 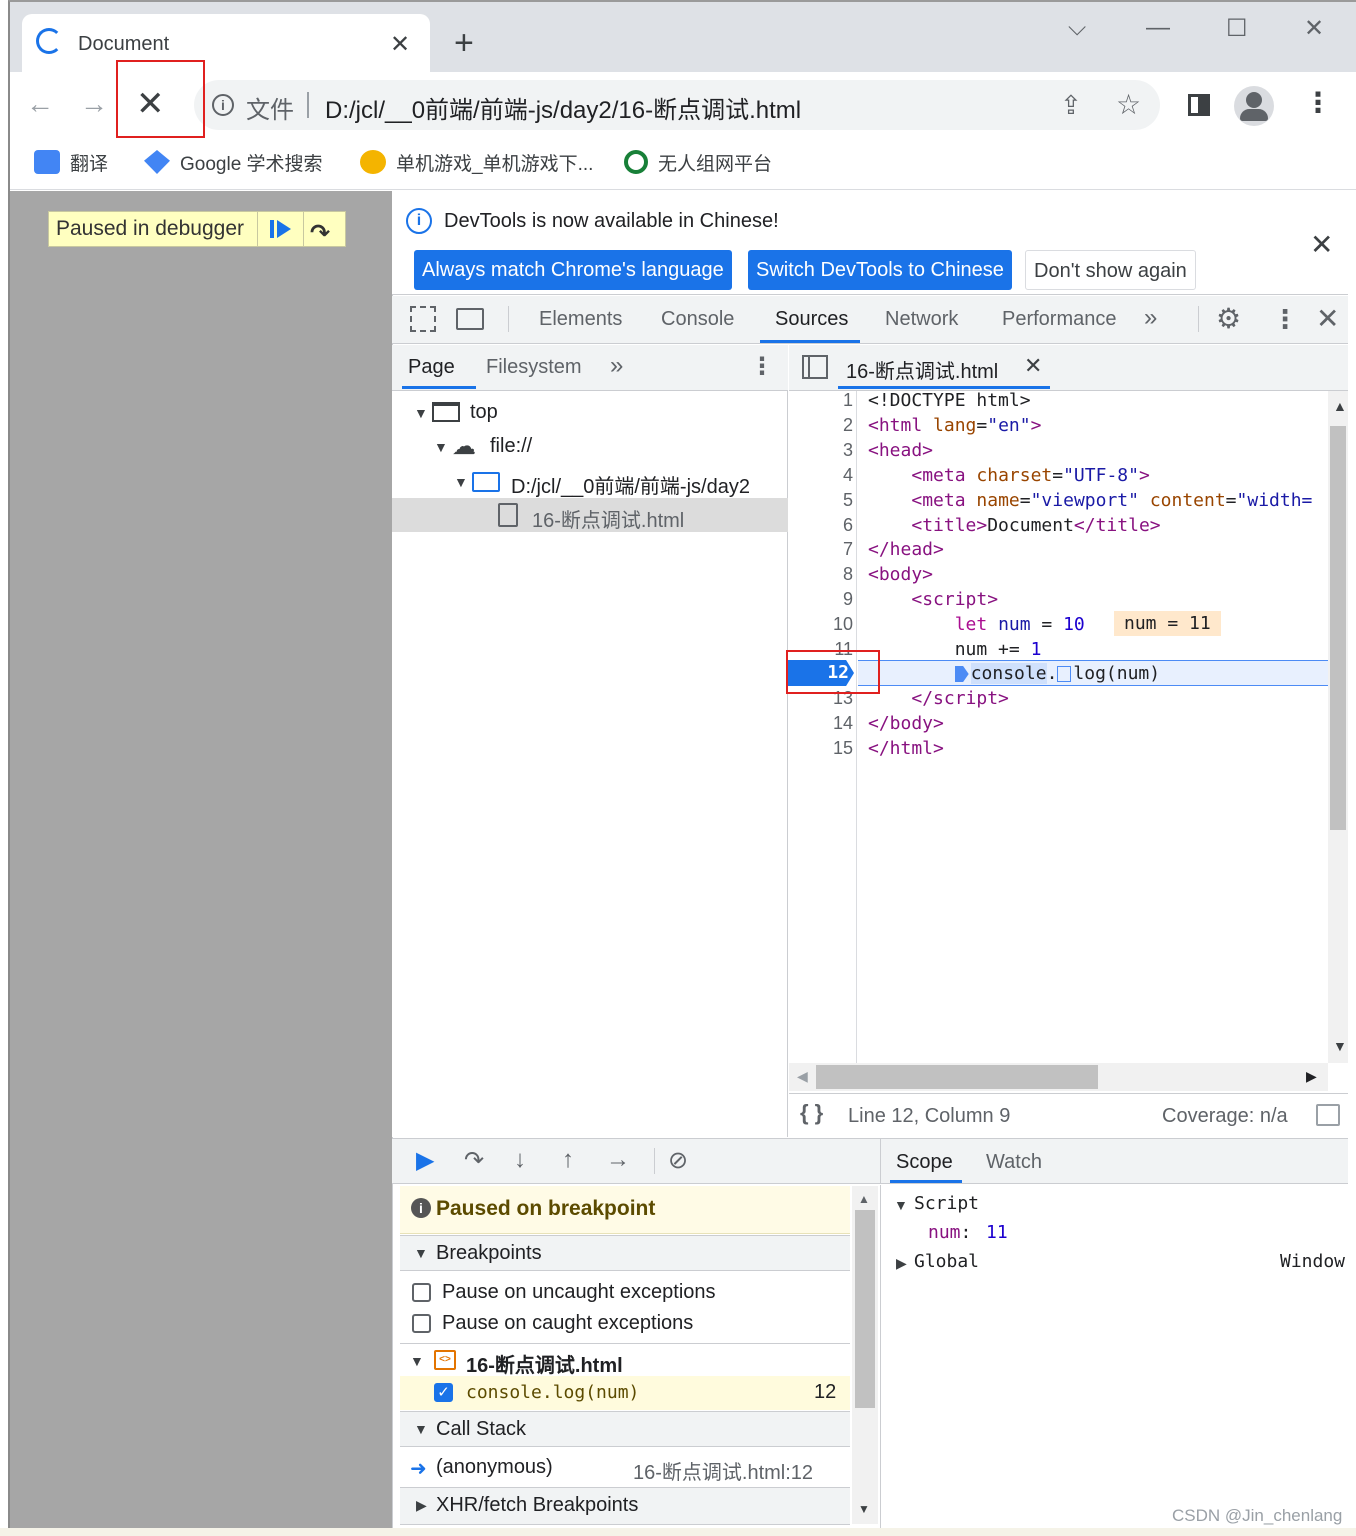 What do you see at coordinates (1128, 104) in the screenshot?
I see `bookmark-star-icon: ☆` at bounding box center [1128, 104].